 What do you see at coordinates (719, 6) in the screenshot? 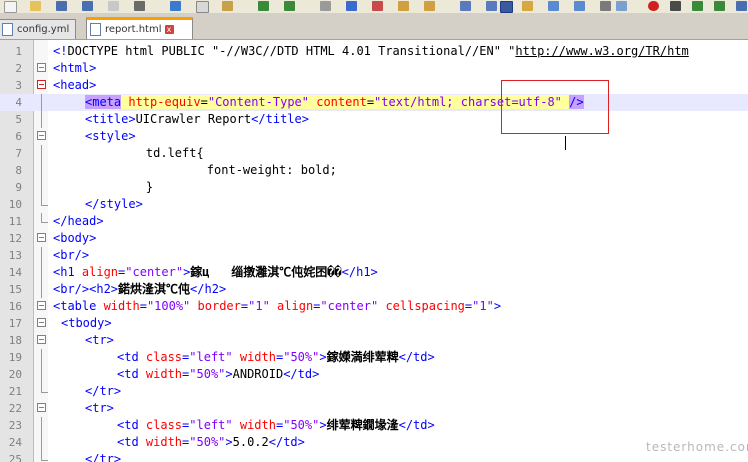
I see `run-macro-icon` at bounding box center [719, 6].